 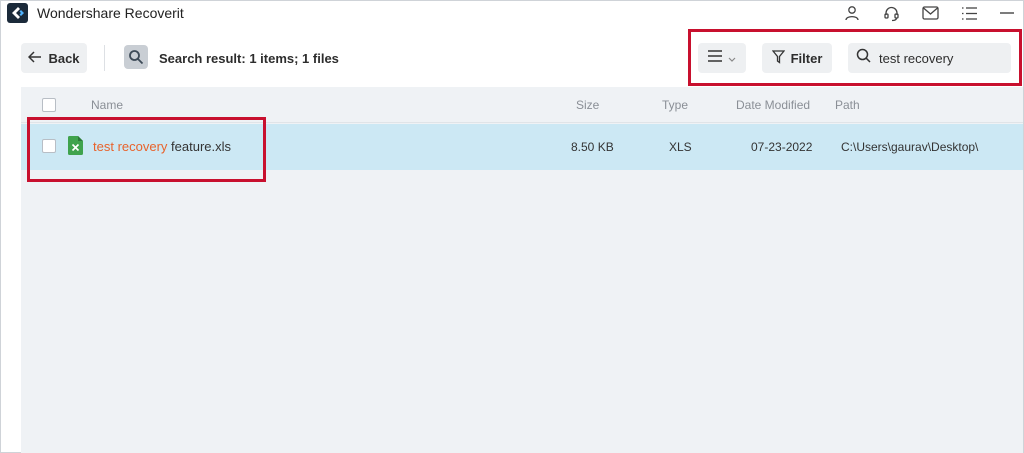 What do you see at coordinates (49, 105) in the screenshot?
I see `select-all-checkbox` at bounding box center [49, 105].